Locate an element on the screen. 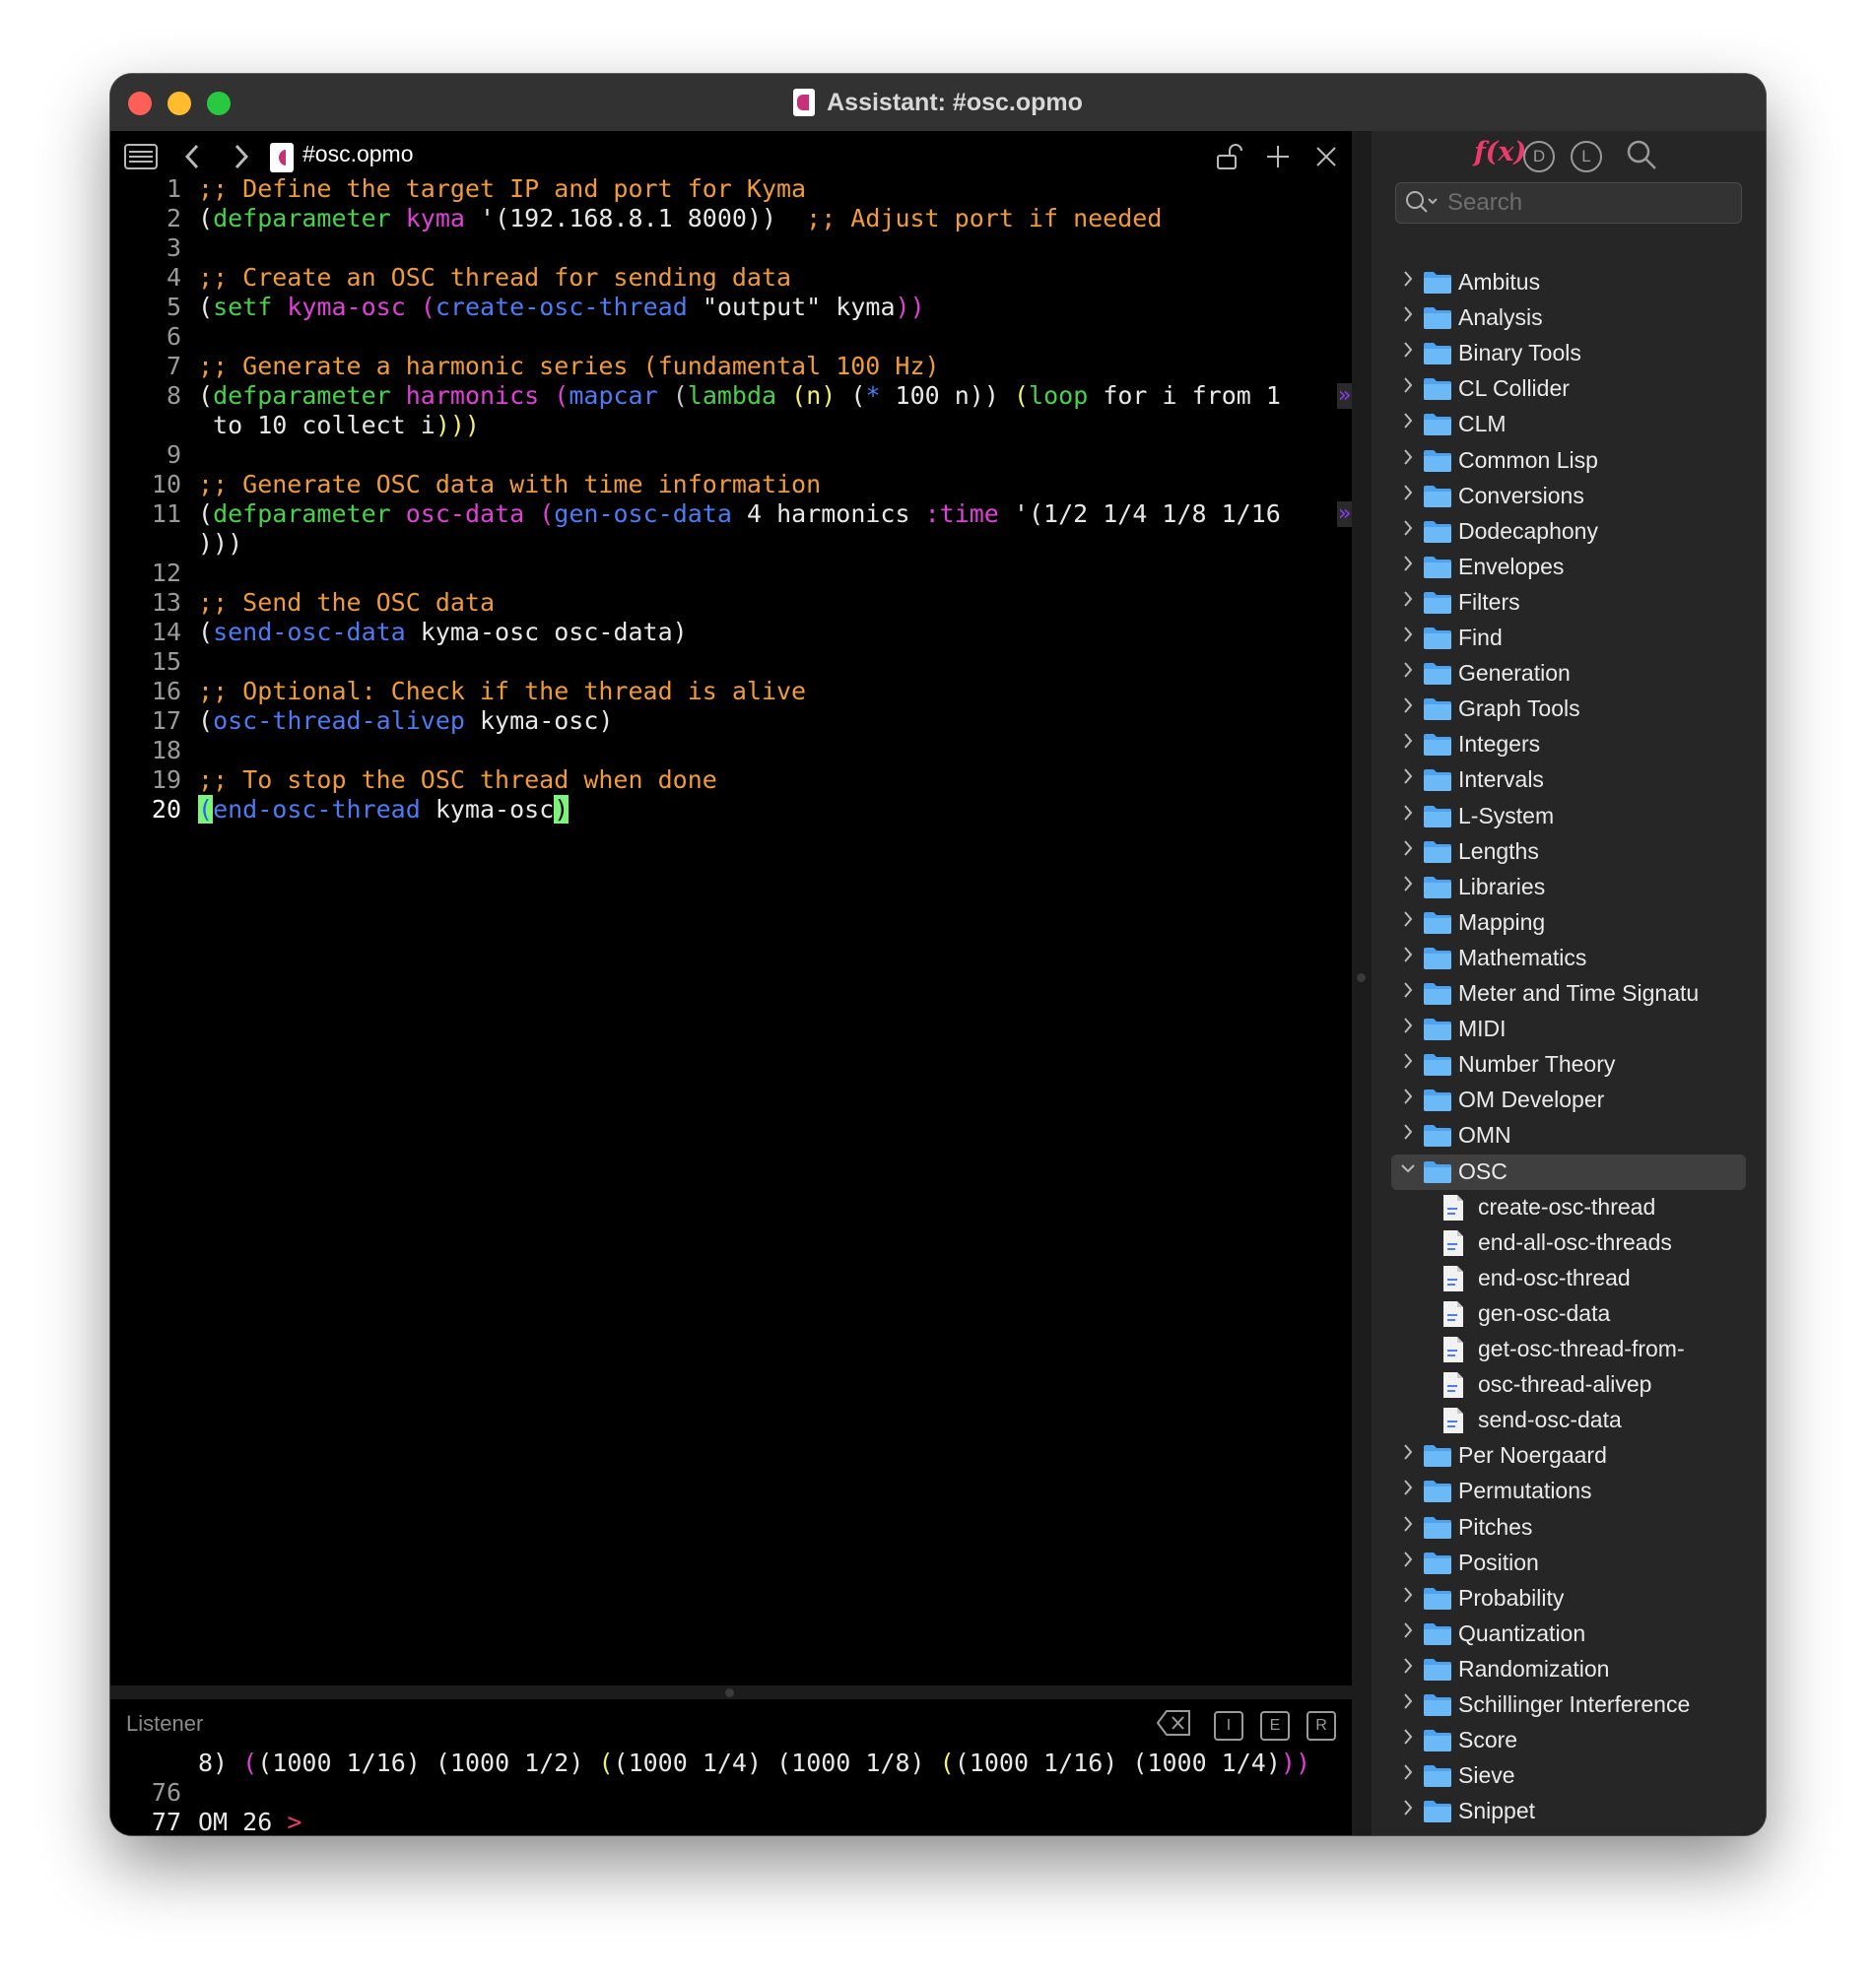  tree-folder: Integers is located at coordinates (1569, 744).